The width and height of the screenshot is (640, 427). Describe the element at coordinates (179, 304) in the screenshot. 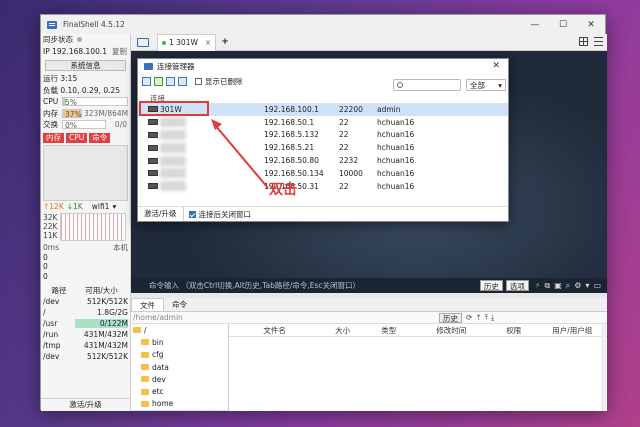

I see `tab-commands: 命令` at that location.